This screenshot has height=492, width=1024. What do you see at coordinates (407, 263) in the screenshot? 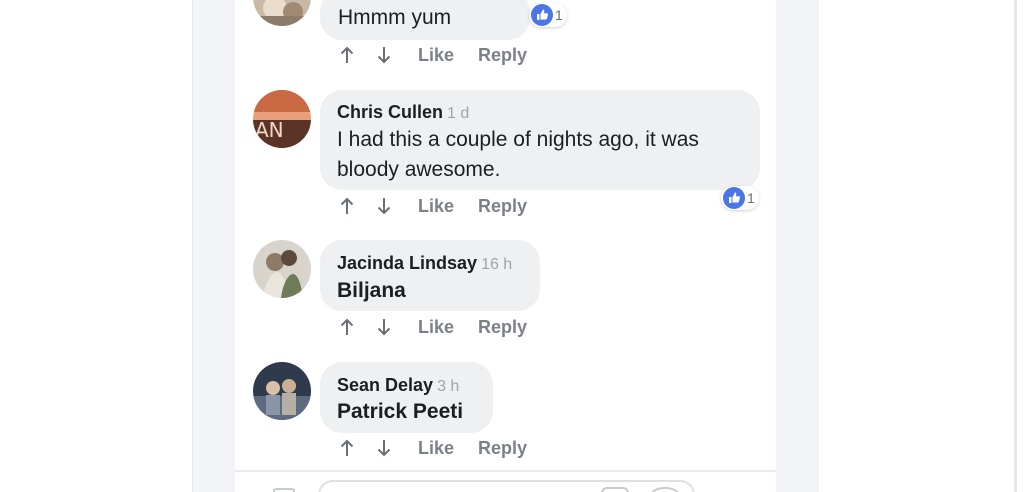
I see `author-name: Jacinda Lindsay` at bounding box center [407, 263].